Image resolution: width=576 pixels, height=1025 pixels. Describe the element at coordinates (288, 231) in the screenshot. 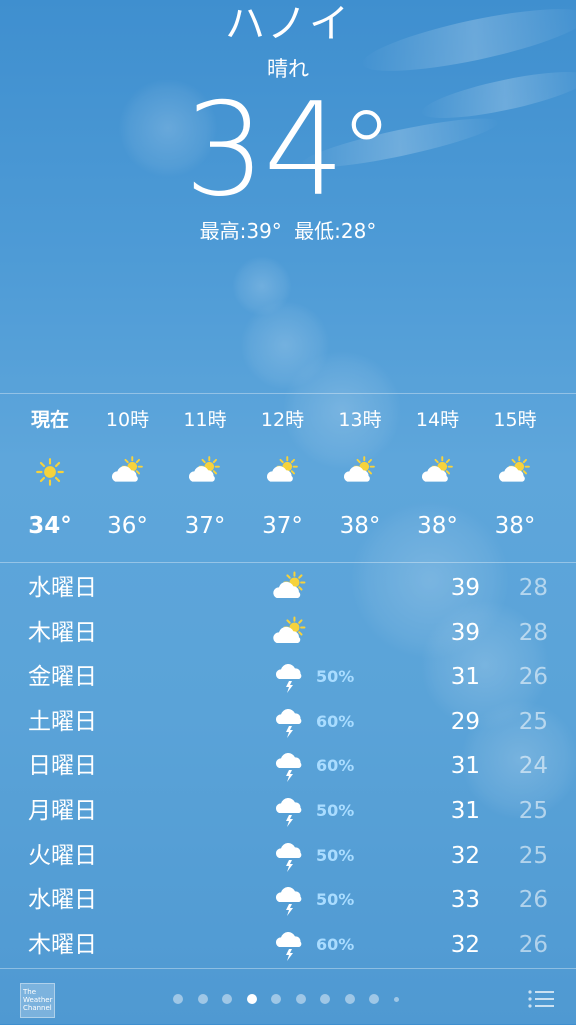

I see `high-low-temperatures: 最高:39° 最低:28°` at that location.